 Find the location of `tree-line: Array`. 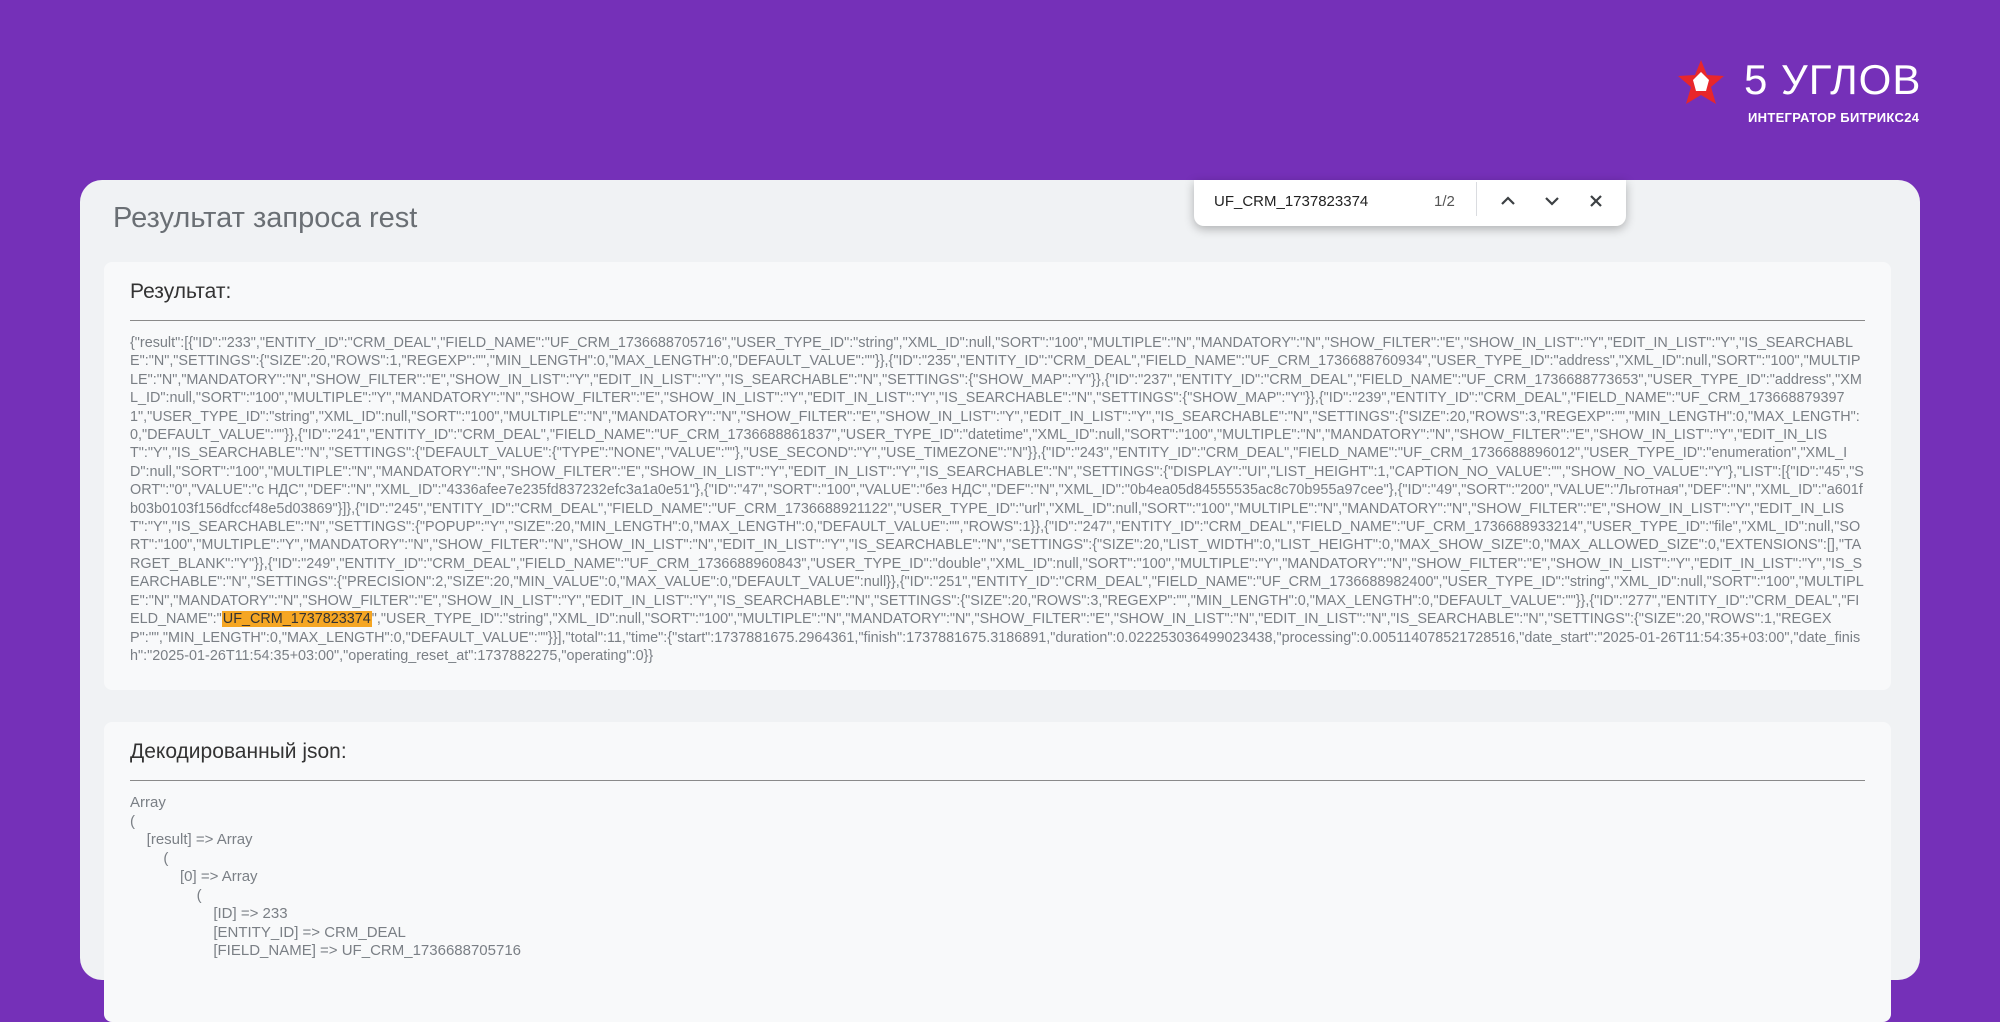

tree-line: Array is located at coordinates (148, 802).